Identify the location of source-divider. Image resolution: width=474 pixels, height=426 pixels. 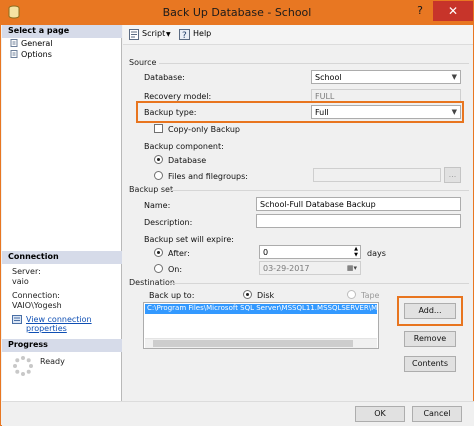
(314, 63).